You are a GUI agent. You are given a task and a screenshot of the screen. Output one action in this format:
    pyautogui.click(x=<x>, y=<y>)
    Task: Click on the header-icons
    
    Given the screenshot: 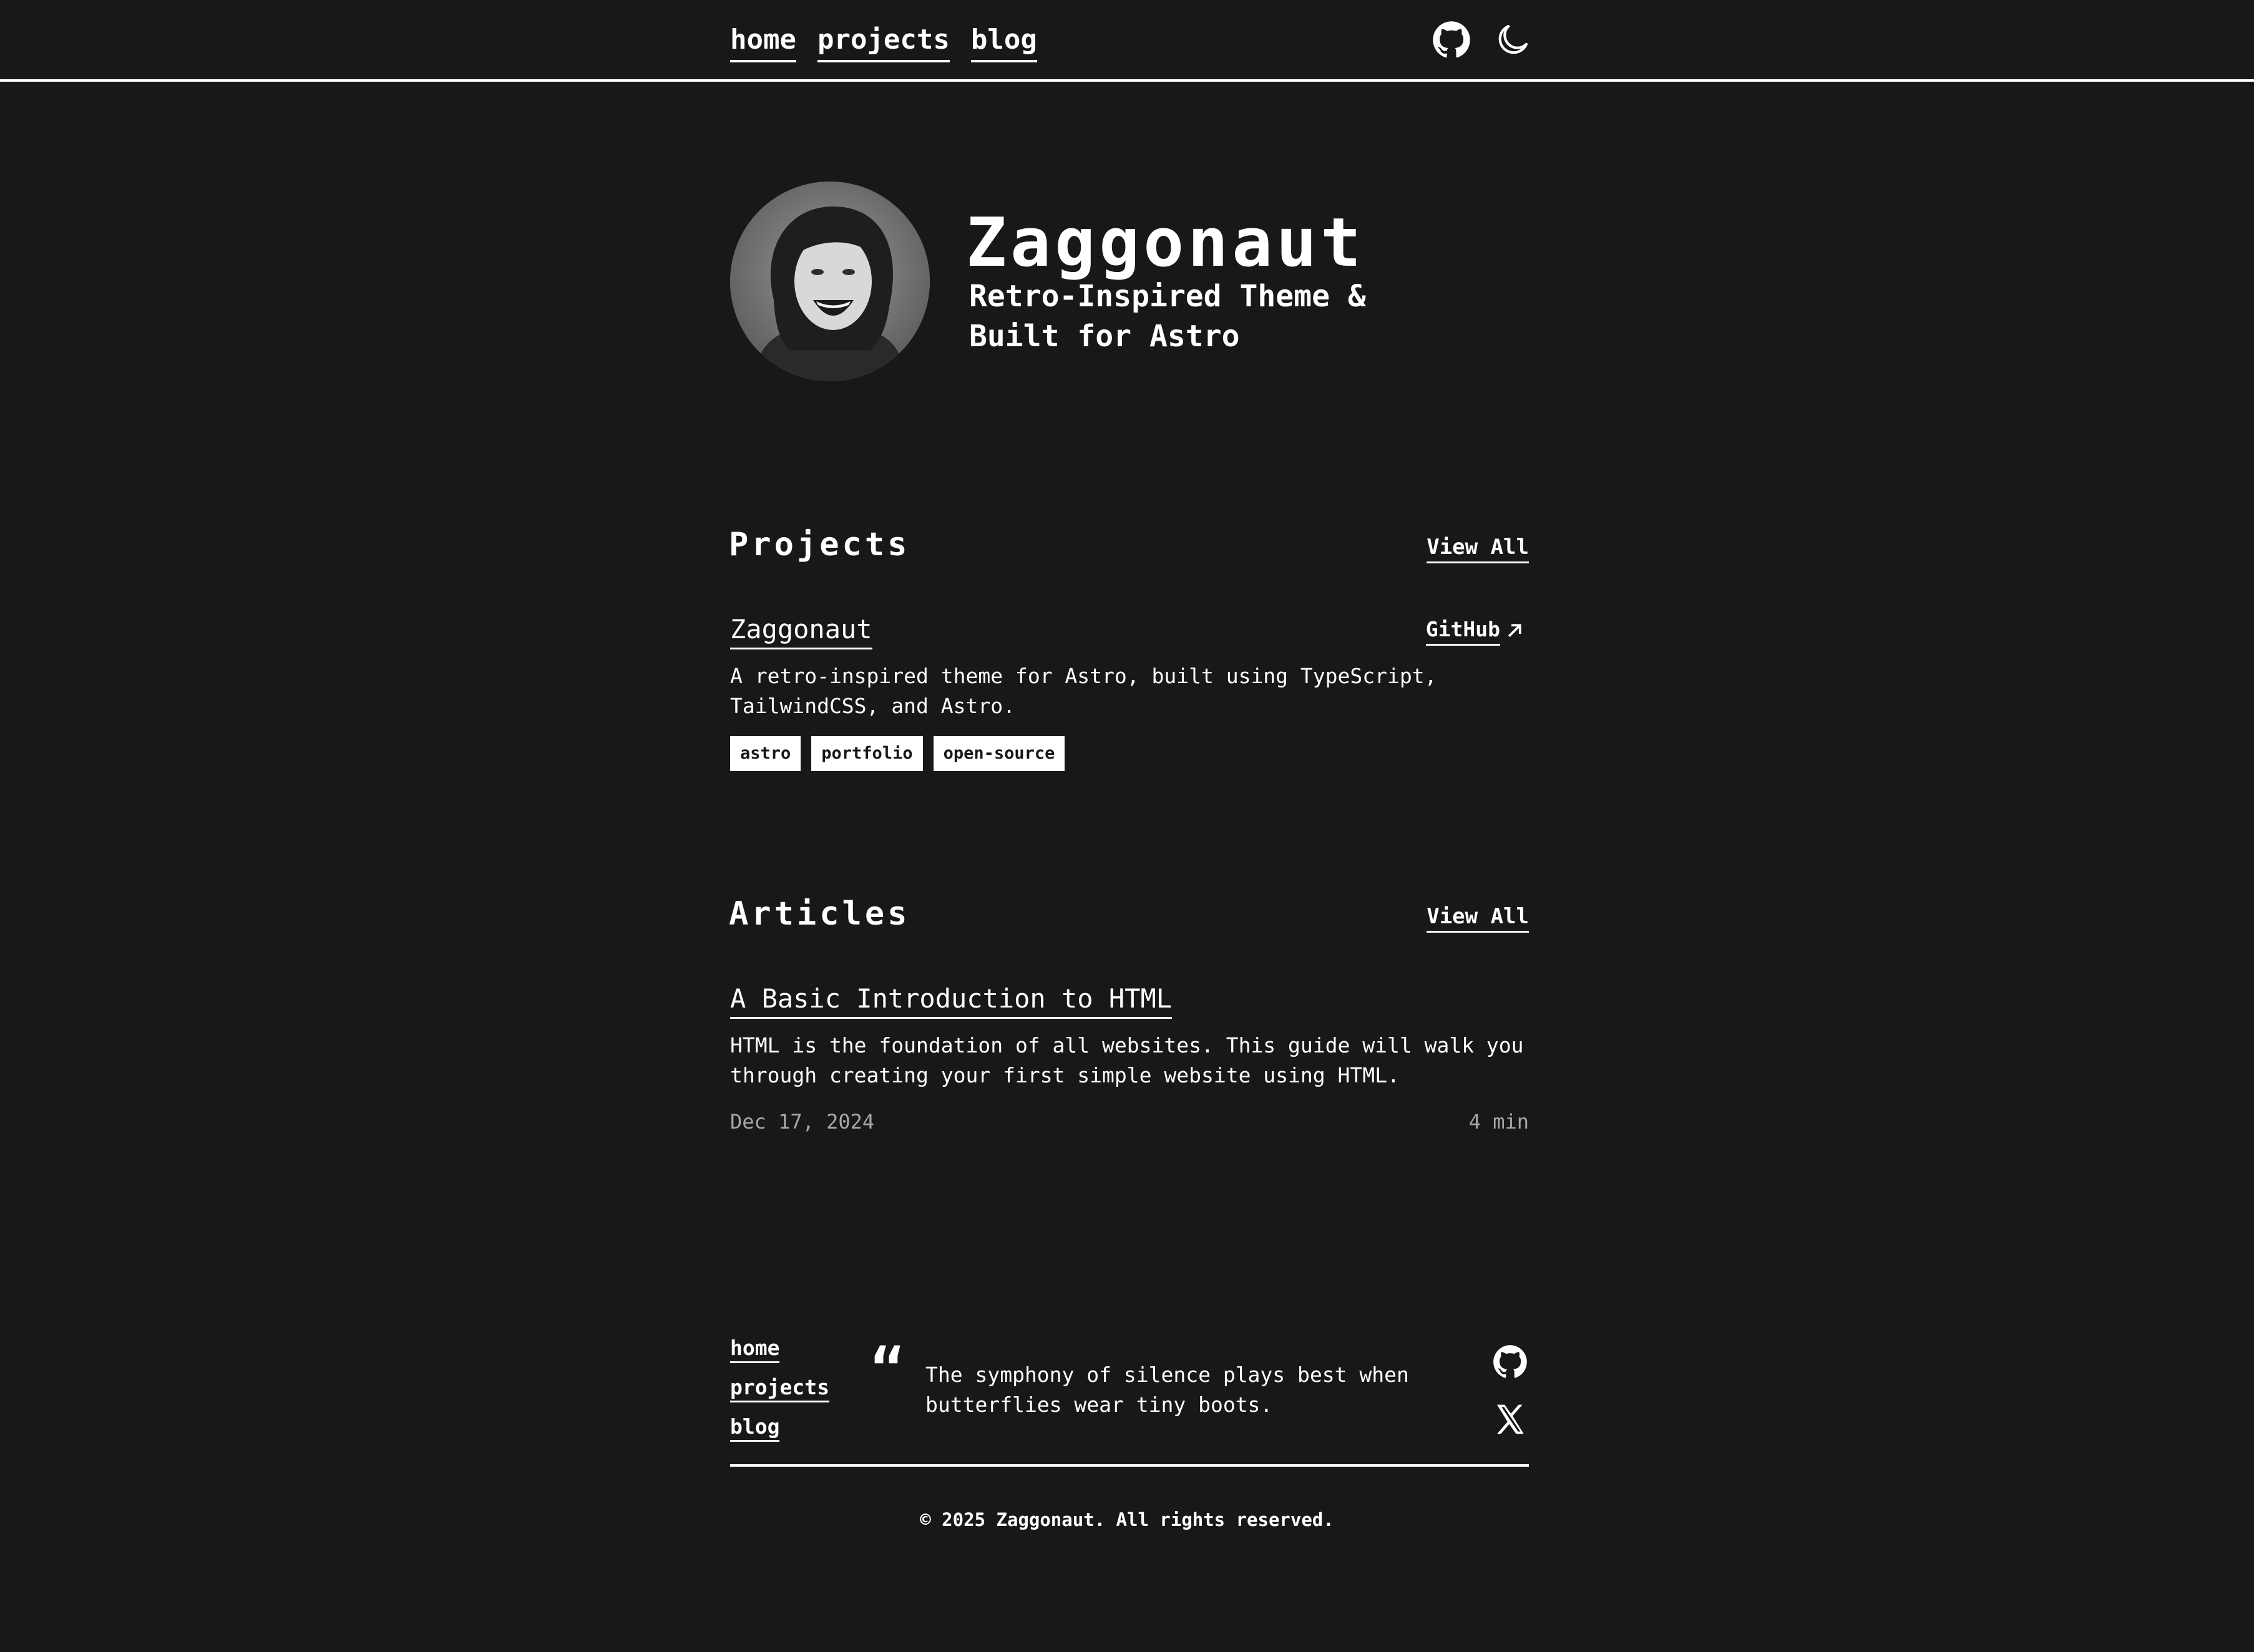 What is the action you would take?
    pyautogui.click(x=1482, y=40)
    